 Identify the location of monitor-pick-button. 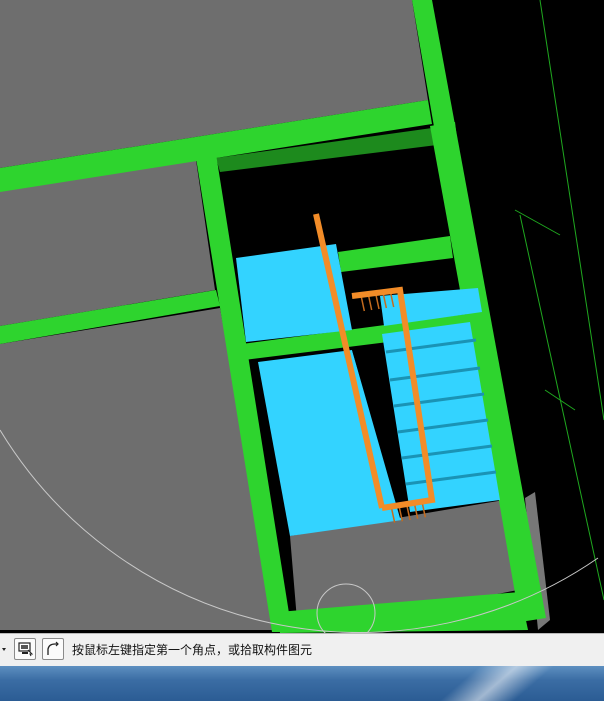
(25, 649).